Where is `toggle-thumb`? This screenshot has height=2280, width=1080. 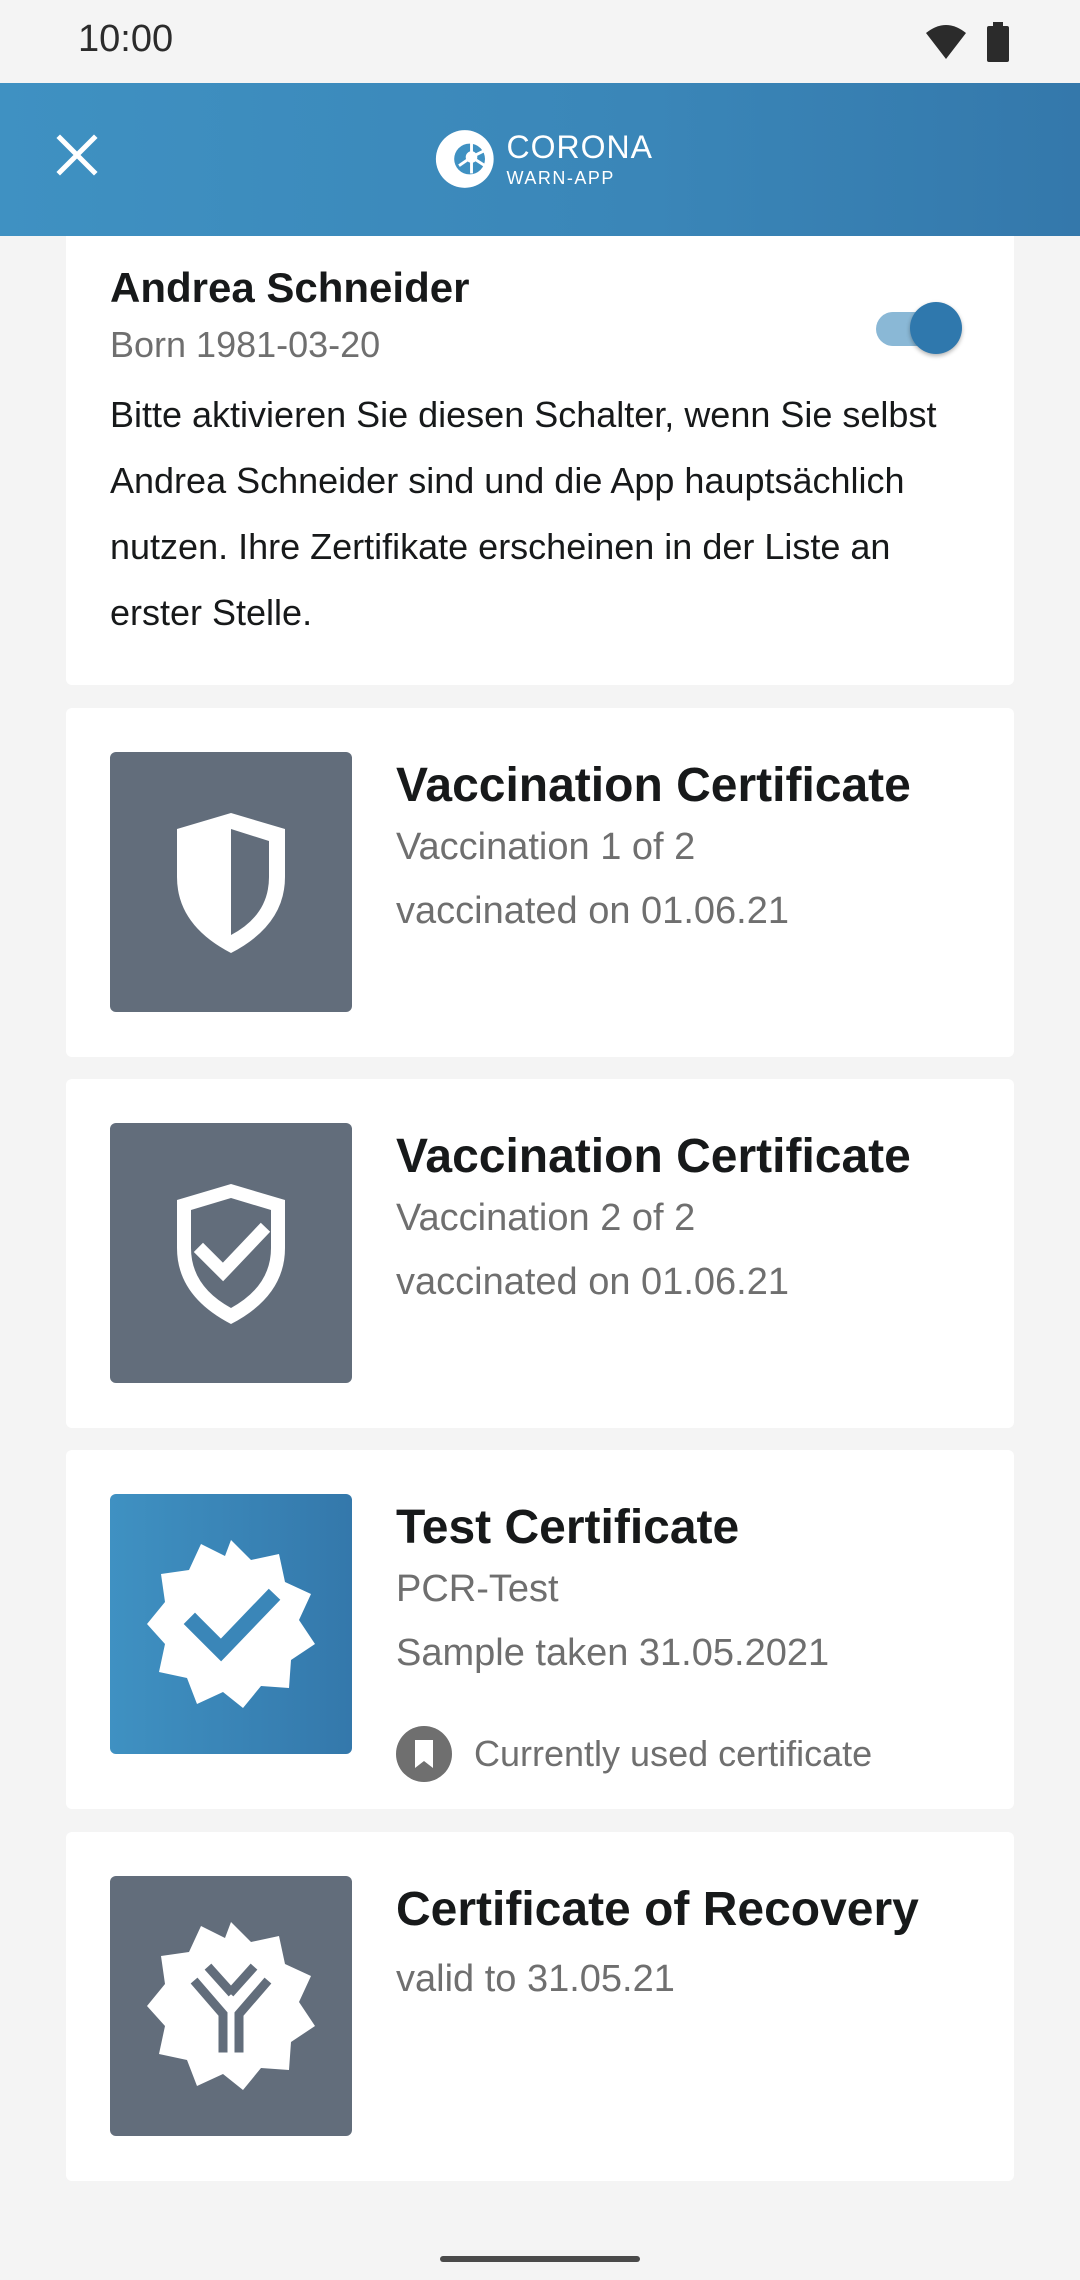 toggle-thumb is located at coordinates (936, 328).